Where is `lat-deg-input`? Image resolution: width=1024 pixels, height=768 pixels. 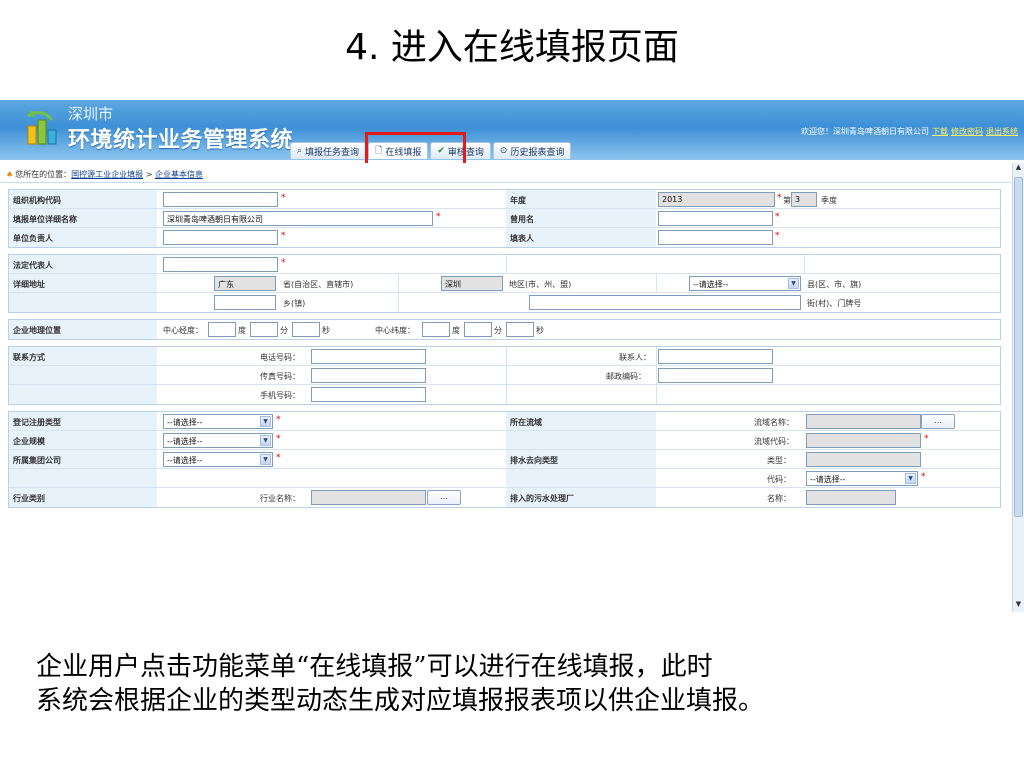 lat-deg-input is located at coordinates (436, 329).